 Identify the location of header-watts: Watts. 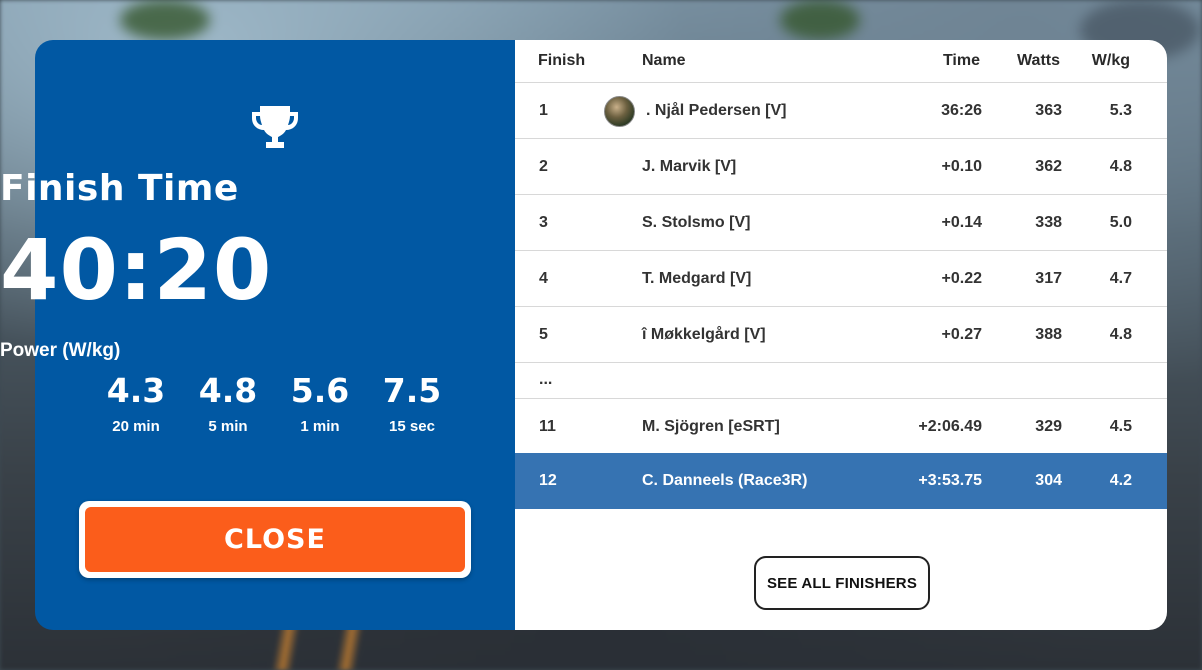
(1038, 61).